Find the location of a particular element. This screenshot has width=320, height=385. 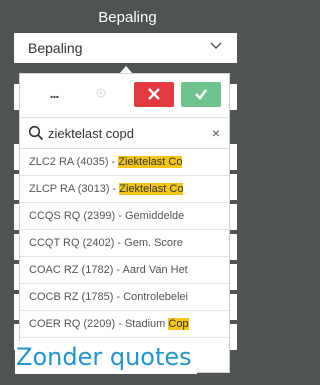

search-row: × is located at coordinates (124, 133).